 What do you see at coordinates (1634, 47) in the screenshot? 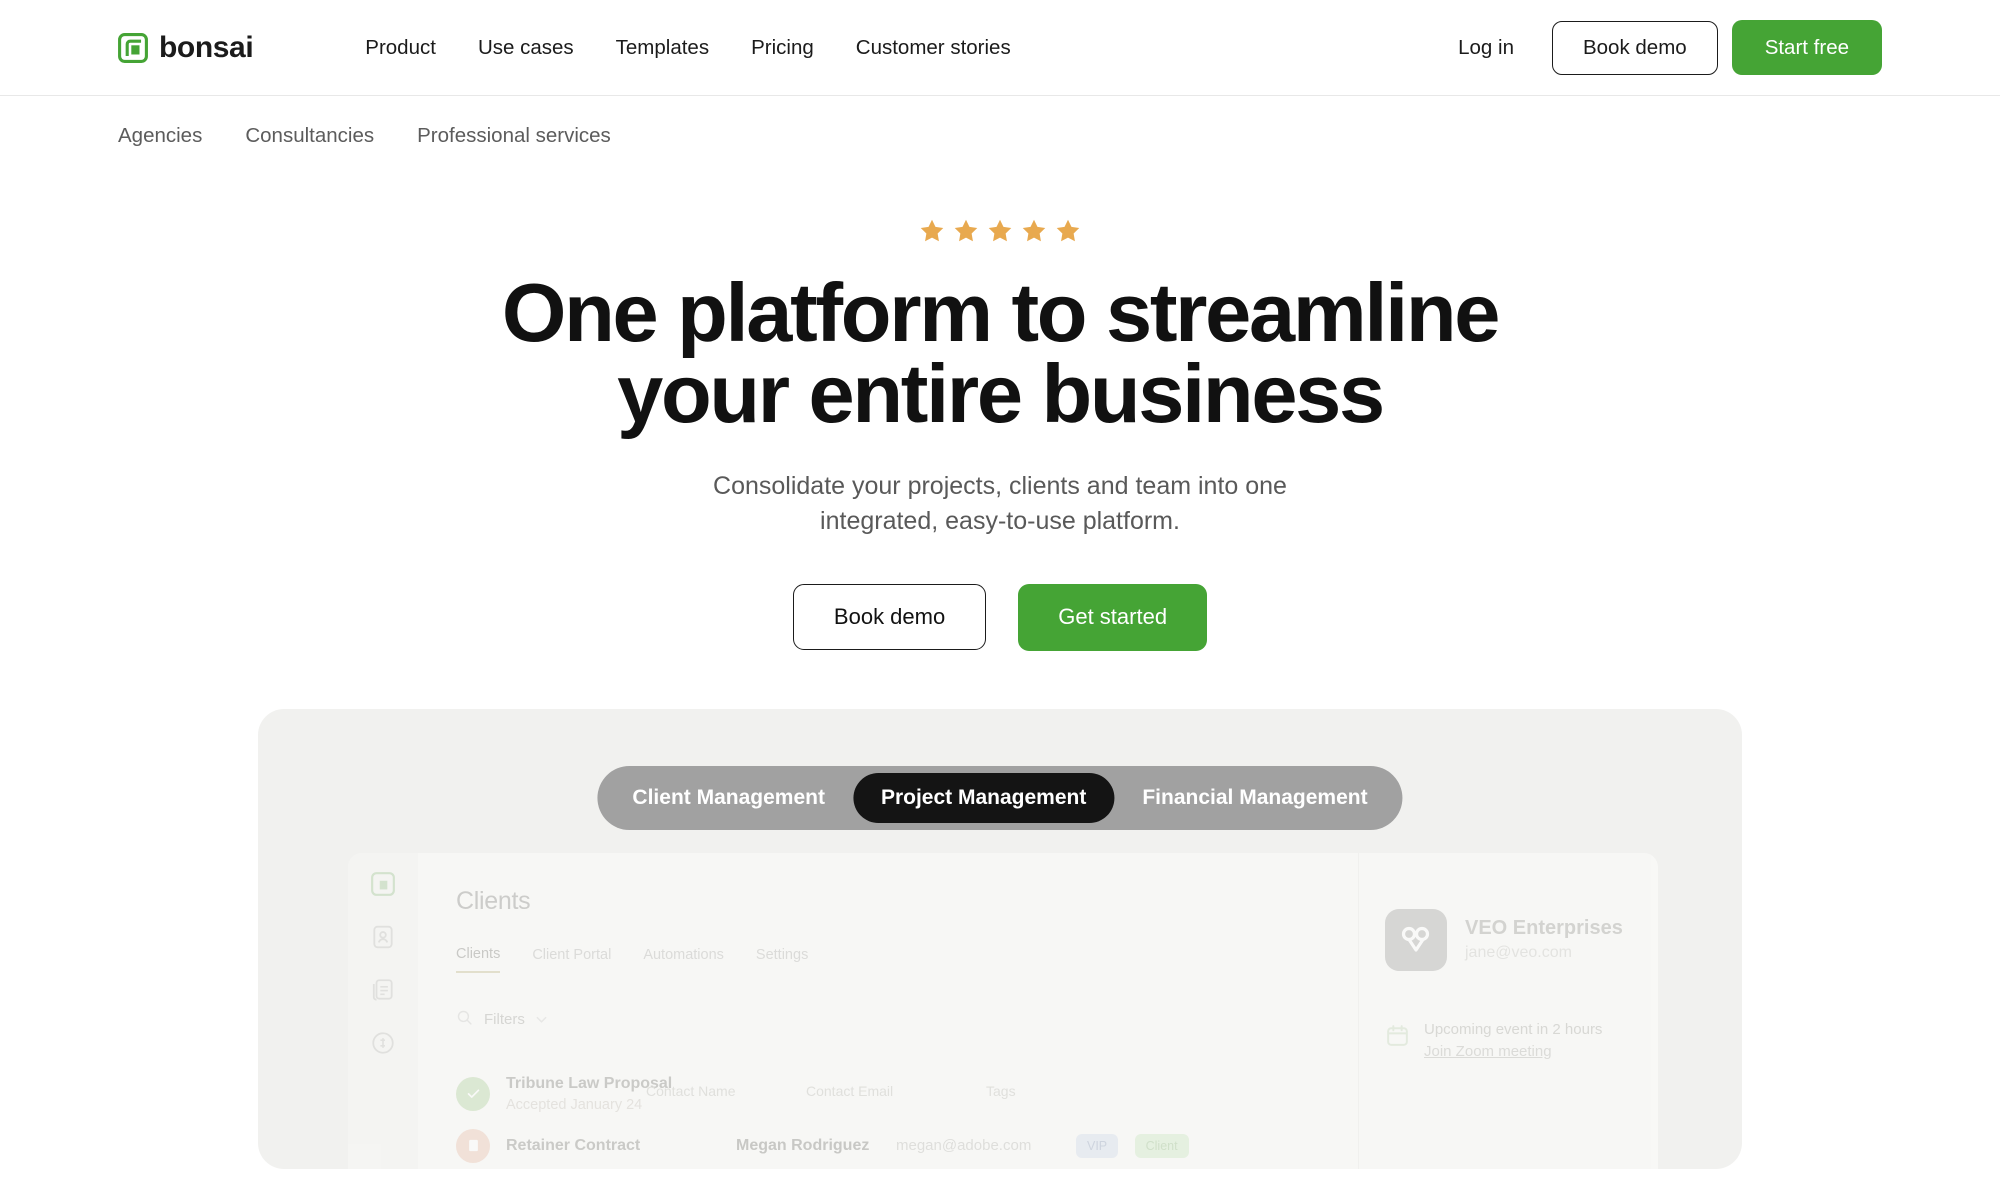
I see `book-demo-button-header: Book demo` at bounding box center [1634, 47].